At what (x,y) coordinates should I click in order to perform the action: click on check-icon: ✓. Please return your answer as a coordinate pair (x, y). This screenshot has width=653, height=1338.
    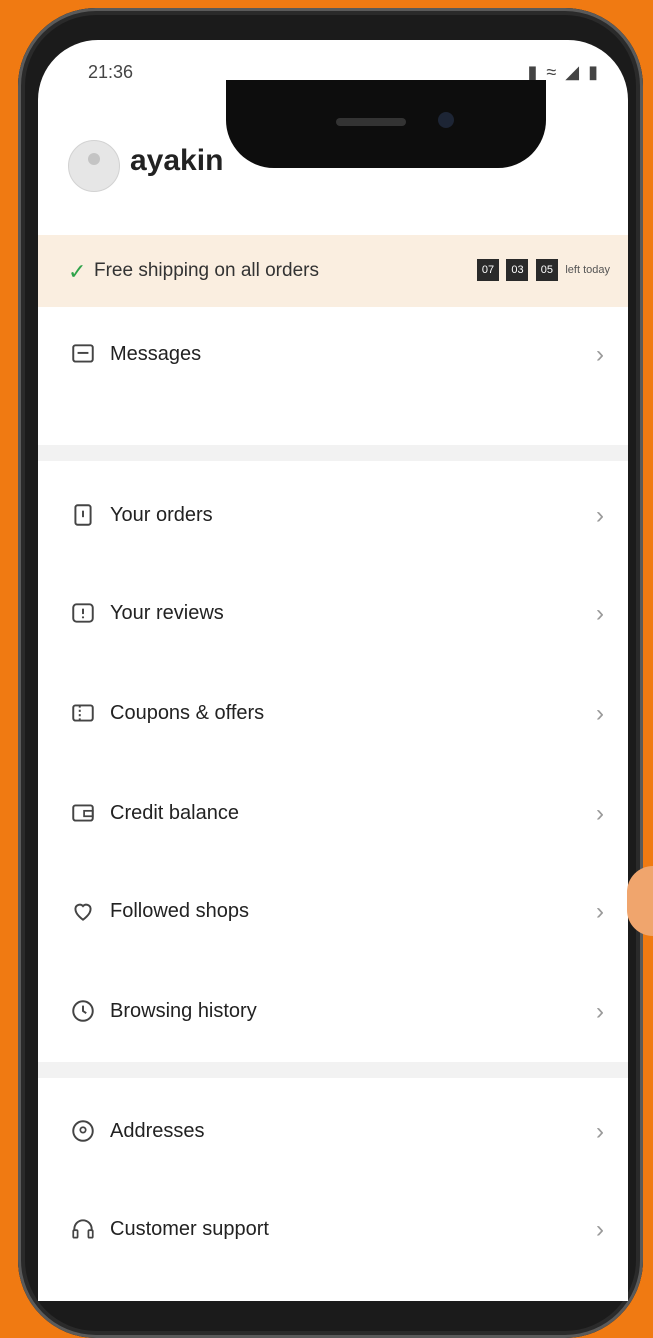
    Looking at the image, I should click on (77, 271).